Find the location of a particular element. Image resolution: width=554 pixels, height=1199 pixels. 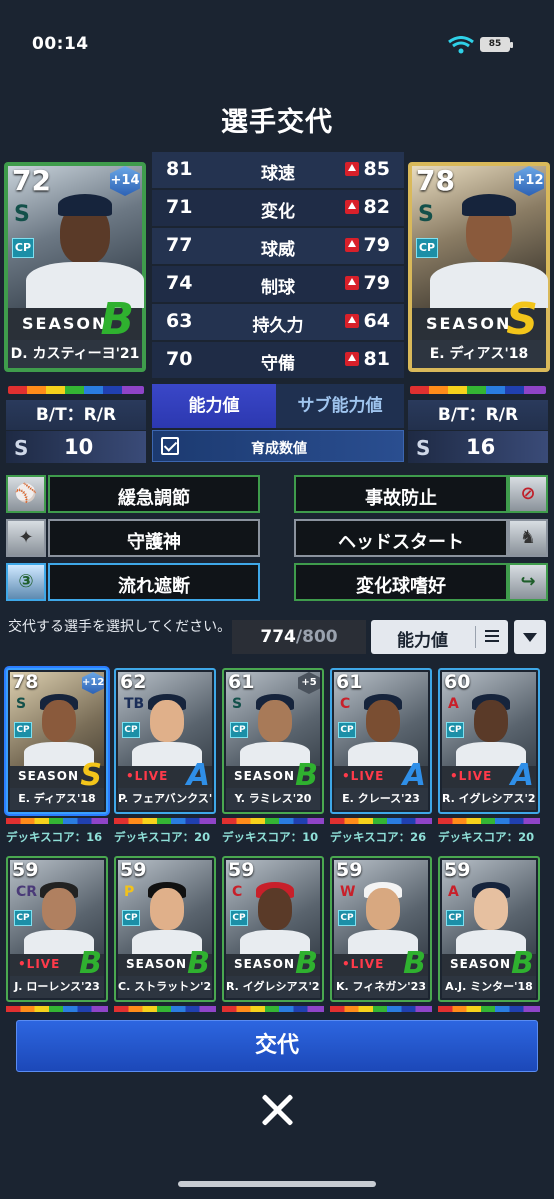

team-logo-icon: S is located at coordinates (21, 704).